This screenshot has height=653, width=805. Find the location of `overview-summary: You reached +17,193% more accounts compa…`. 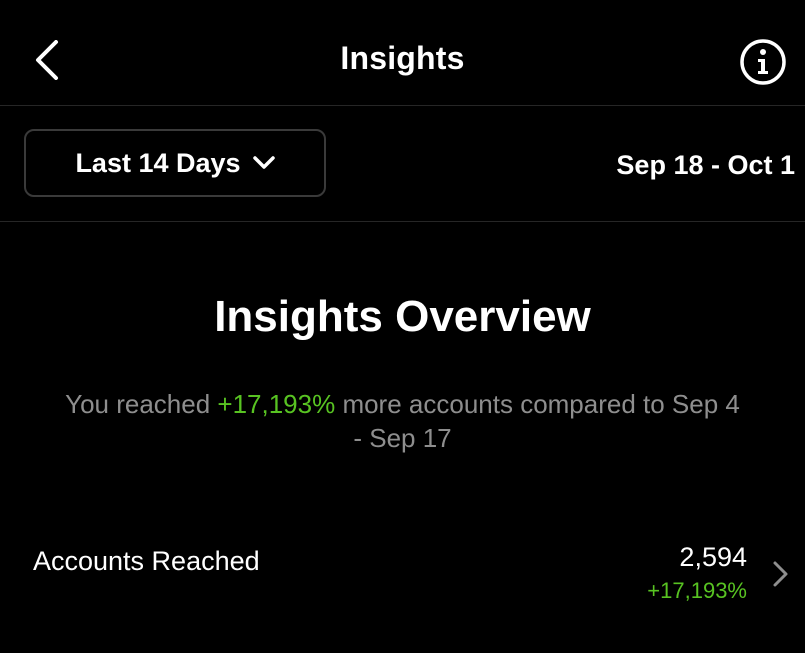

overview-summary: You reached +17,193% more accounts compa… is located at coordinates (402, 421).